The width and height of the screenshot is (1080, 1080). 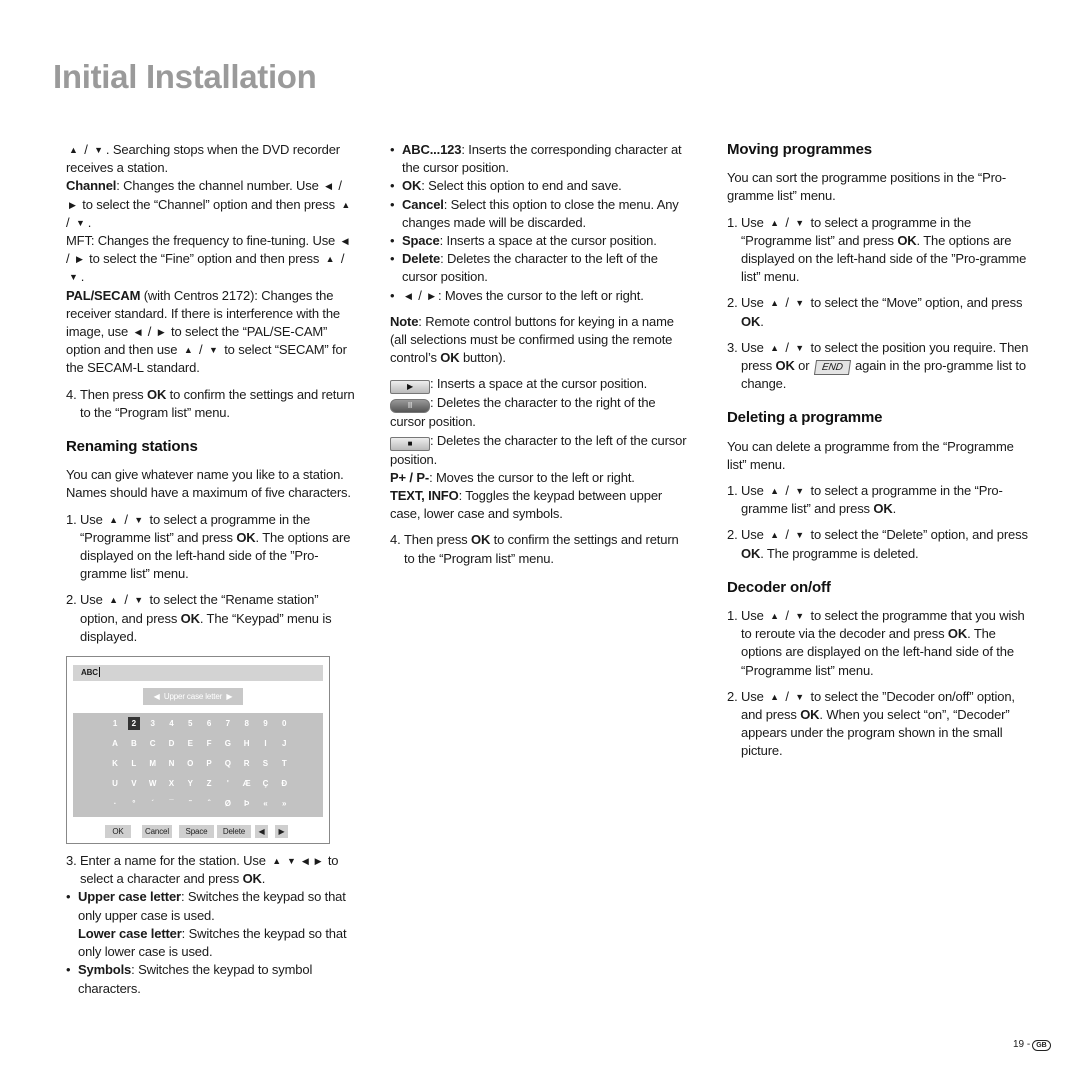 I want to click on keypad-key: N, so click(x=171, y=764).